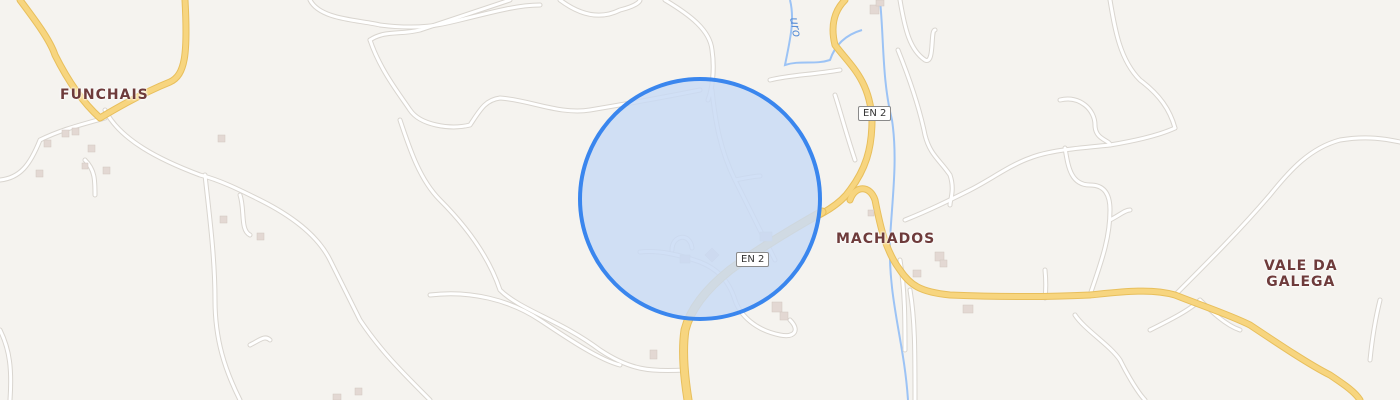  I want to click on place-label-vale-da-galega-line2: GALEGA, so click(1301, 282).